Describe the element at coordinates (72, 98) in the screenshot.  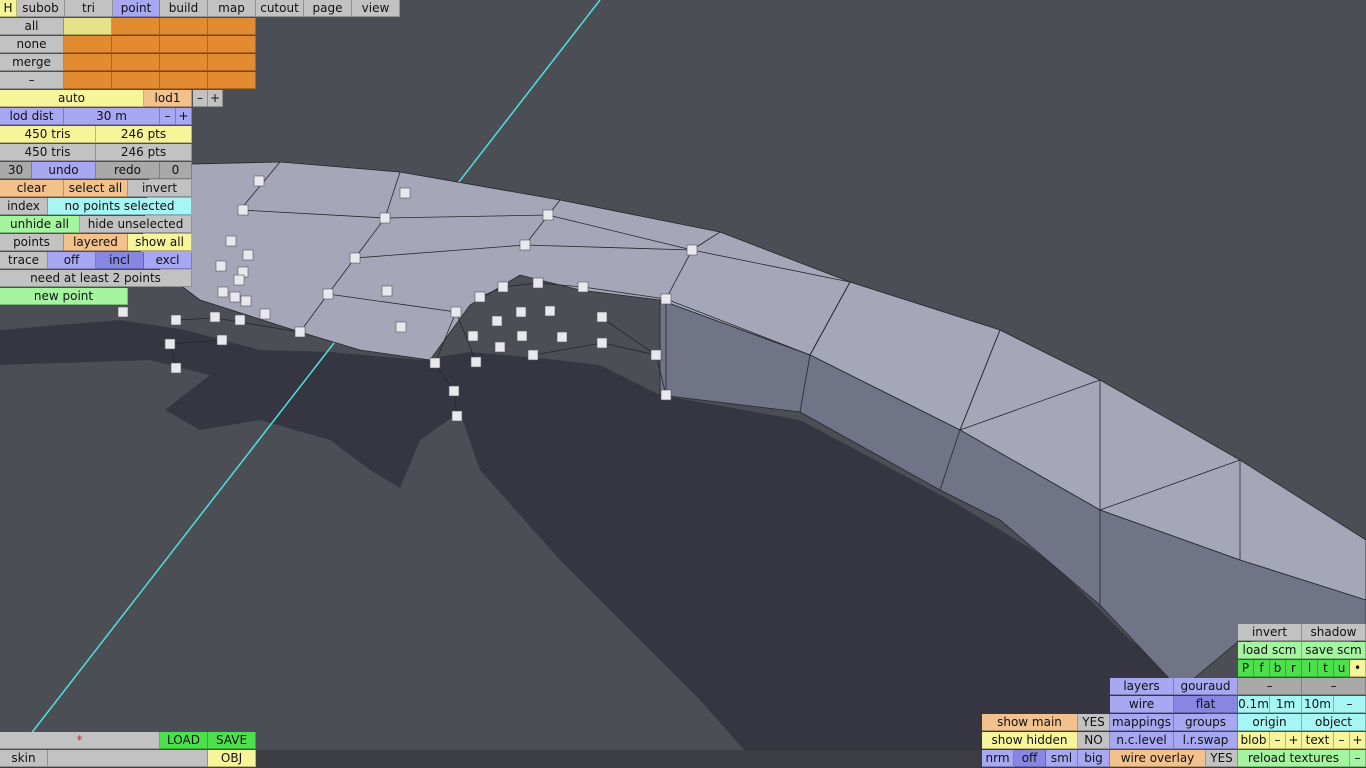
I see `lod-auto-button: auto` at that location.